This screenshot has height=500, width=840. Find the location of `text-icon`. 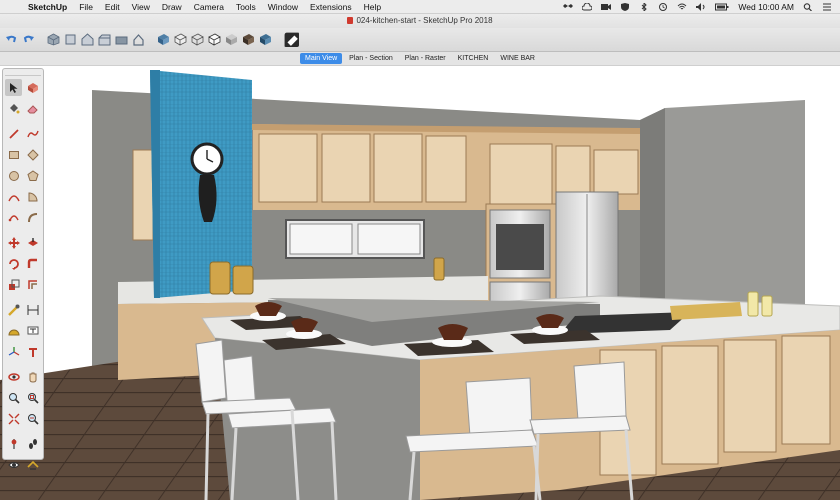

text-icon is located at coordinates (32, 330).